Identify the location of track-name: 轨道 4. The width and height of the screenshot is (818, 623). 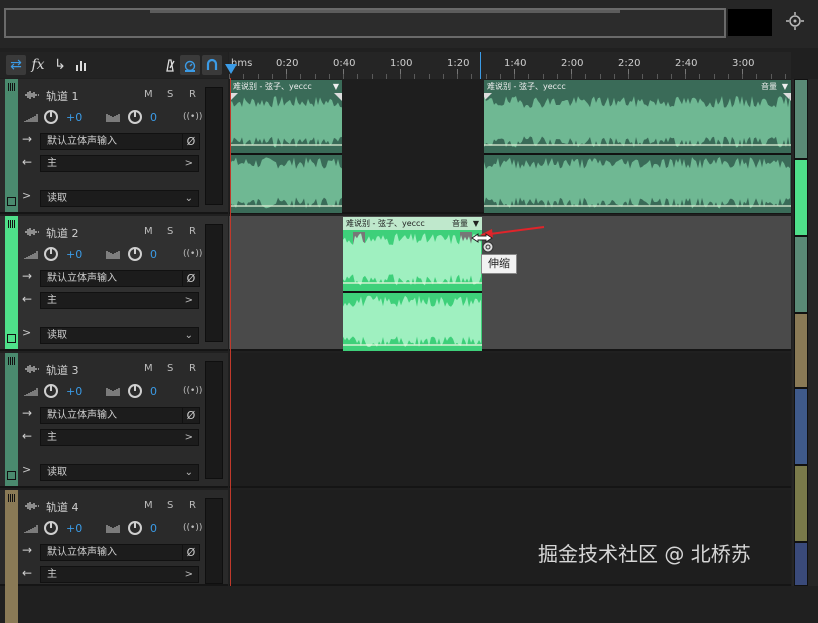
(62, 507).